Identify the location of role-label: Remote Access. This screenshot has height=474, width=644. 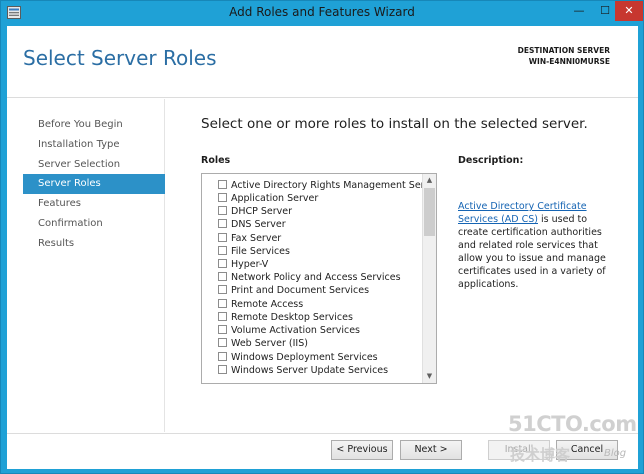
(267, 304).